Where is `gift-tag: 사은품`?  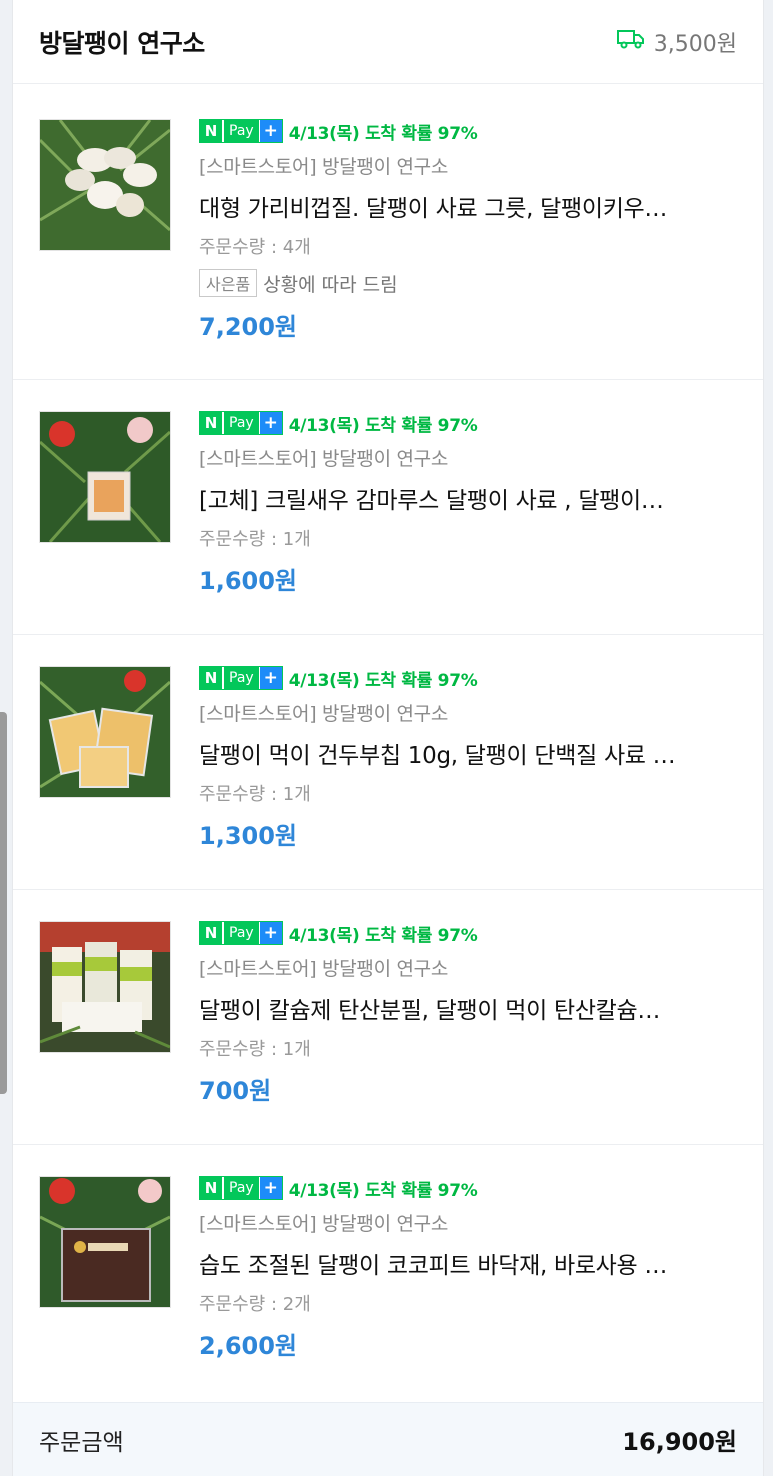 gift-tag: 사은품 is located at coordinates (228, 283).